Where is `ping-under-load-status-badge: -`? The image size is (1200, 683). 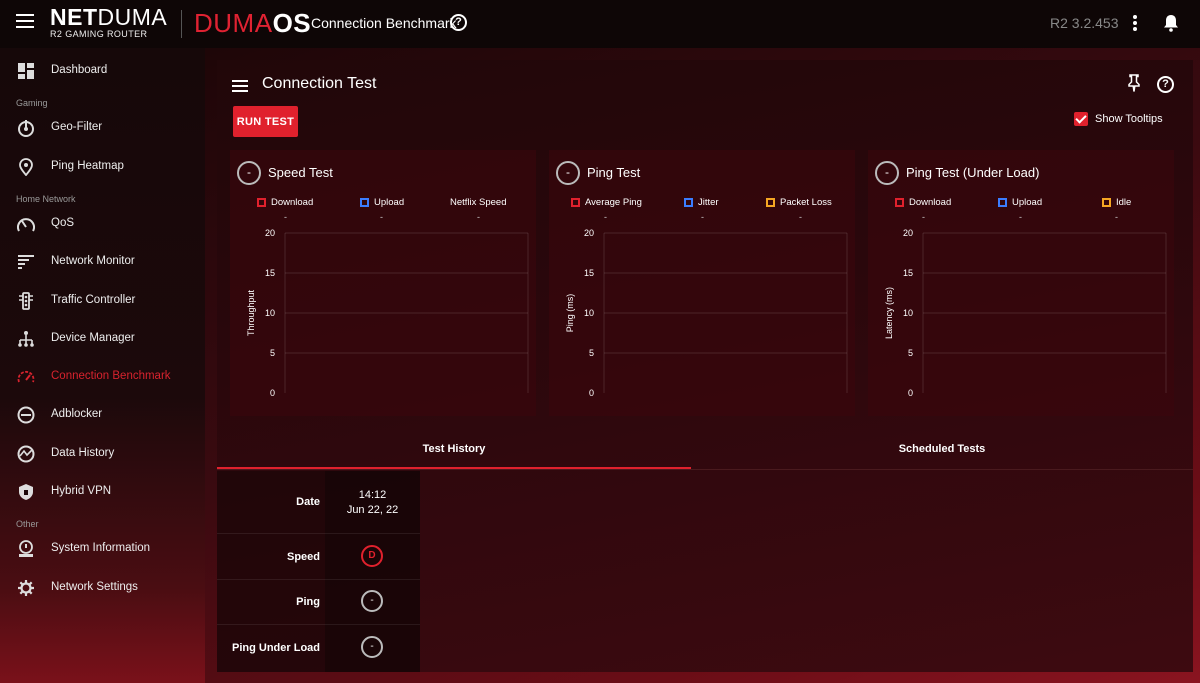 ping-under-load-status-badge: - is located at coordinates (372, 647).